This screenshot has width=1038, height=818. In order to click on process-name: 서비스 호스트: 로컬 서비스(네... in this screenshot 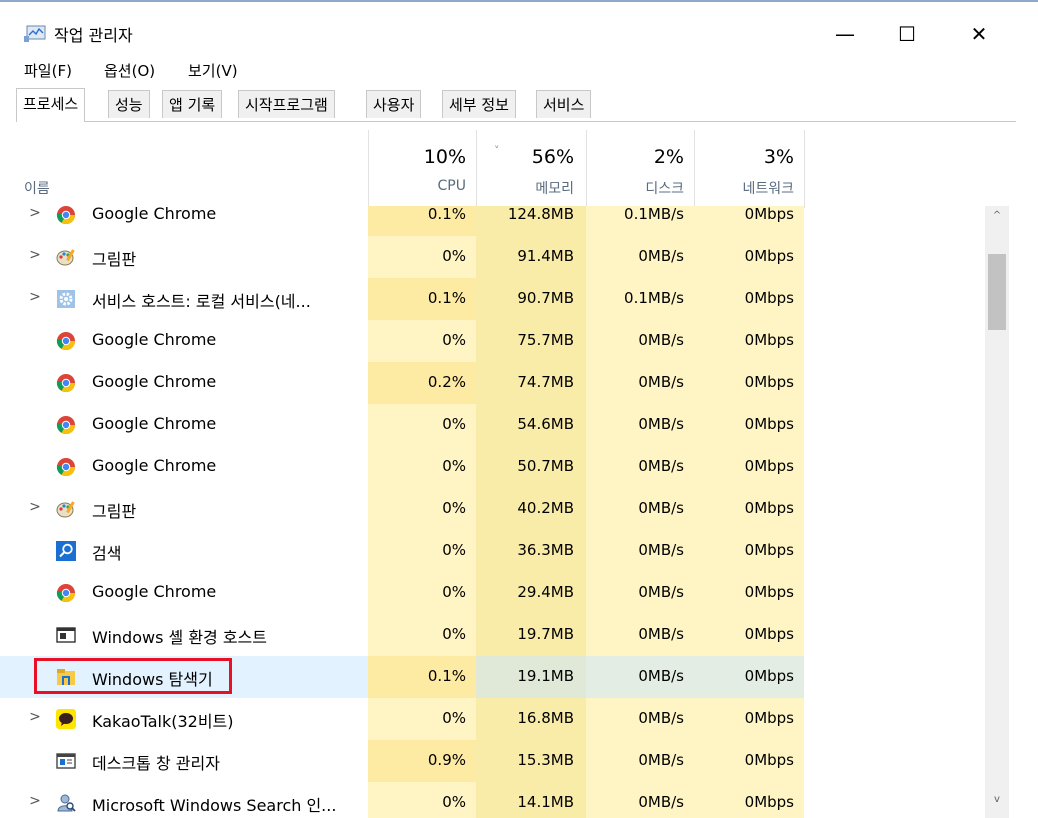, I will do `click(201, 301)`.